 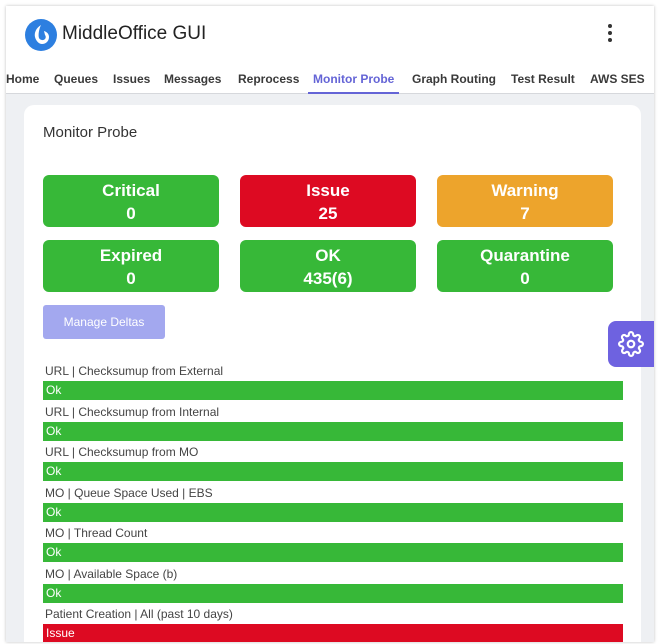 What do you see at coordinates (525, 255) in the screenshot?
I see `stat-label: Quarantine` at bounding box center [525, 255].